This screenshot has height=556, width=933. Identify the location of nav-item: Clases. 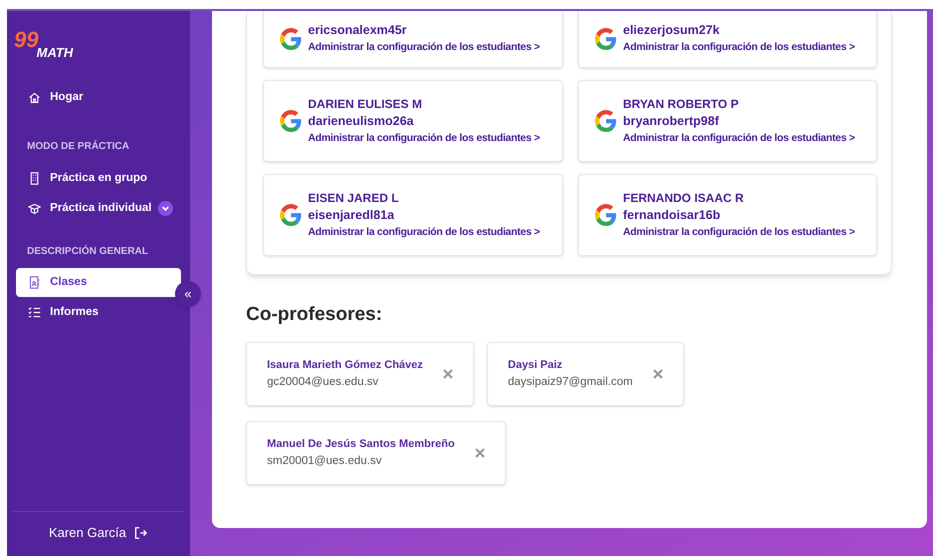
(98, 282).